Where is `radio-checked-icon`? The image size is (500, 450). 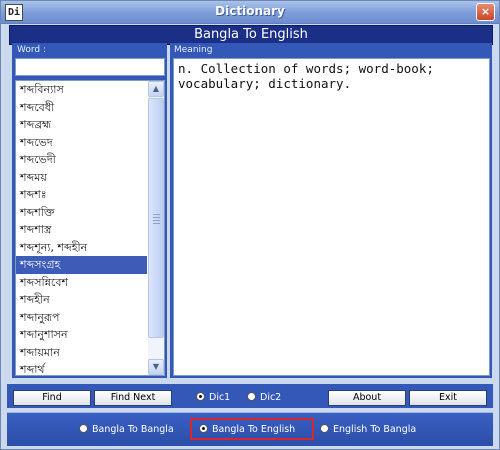 radio-checked-icon is located at coordinates (200, 396).